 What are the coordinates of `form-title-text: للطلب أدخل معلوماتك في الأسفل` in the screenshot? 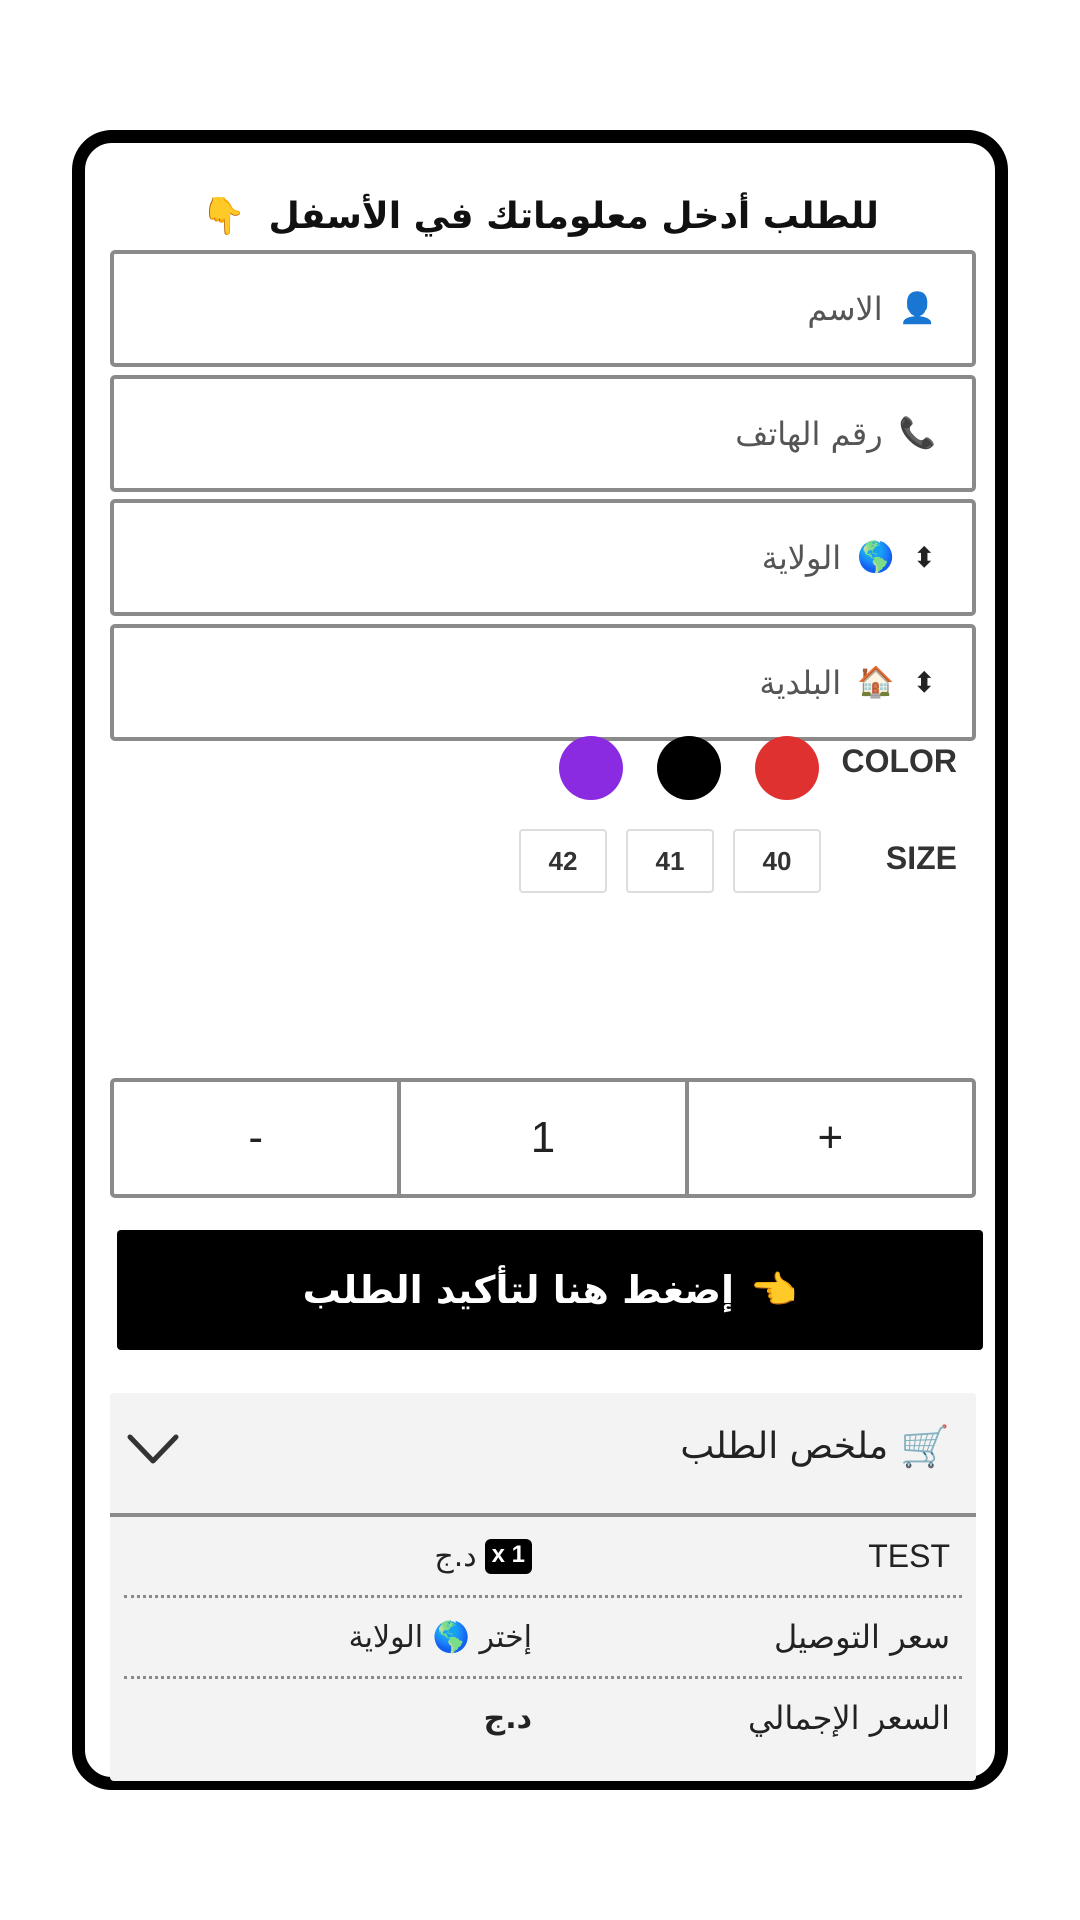 It's located at (573, 216).